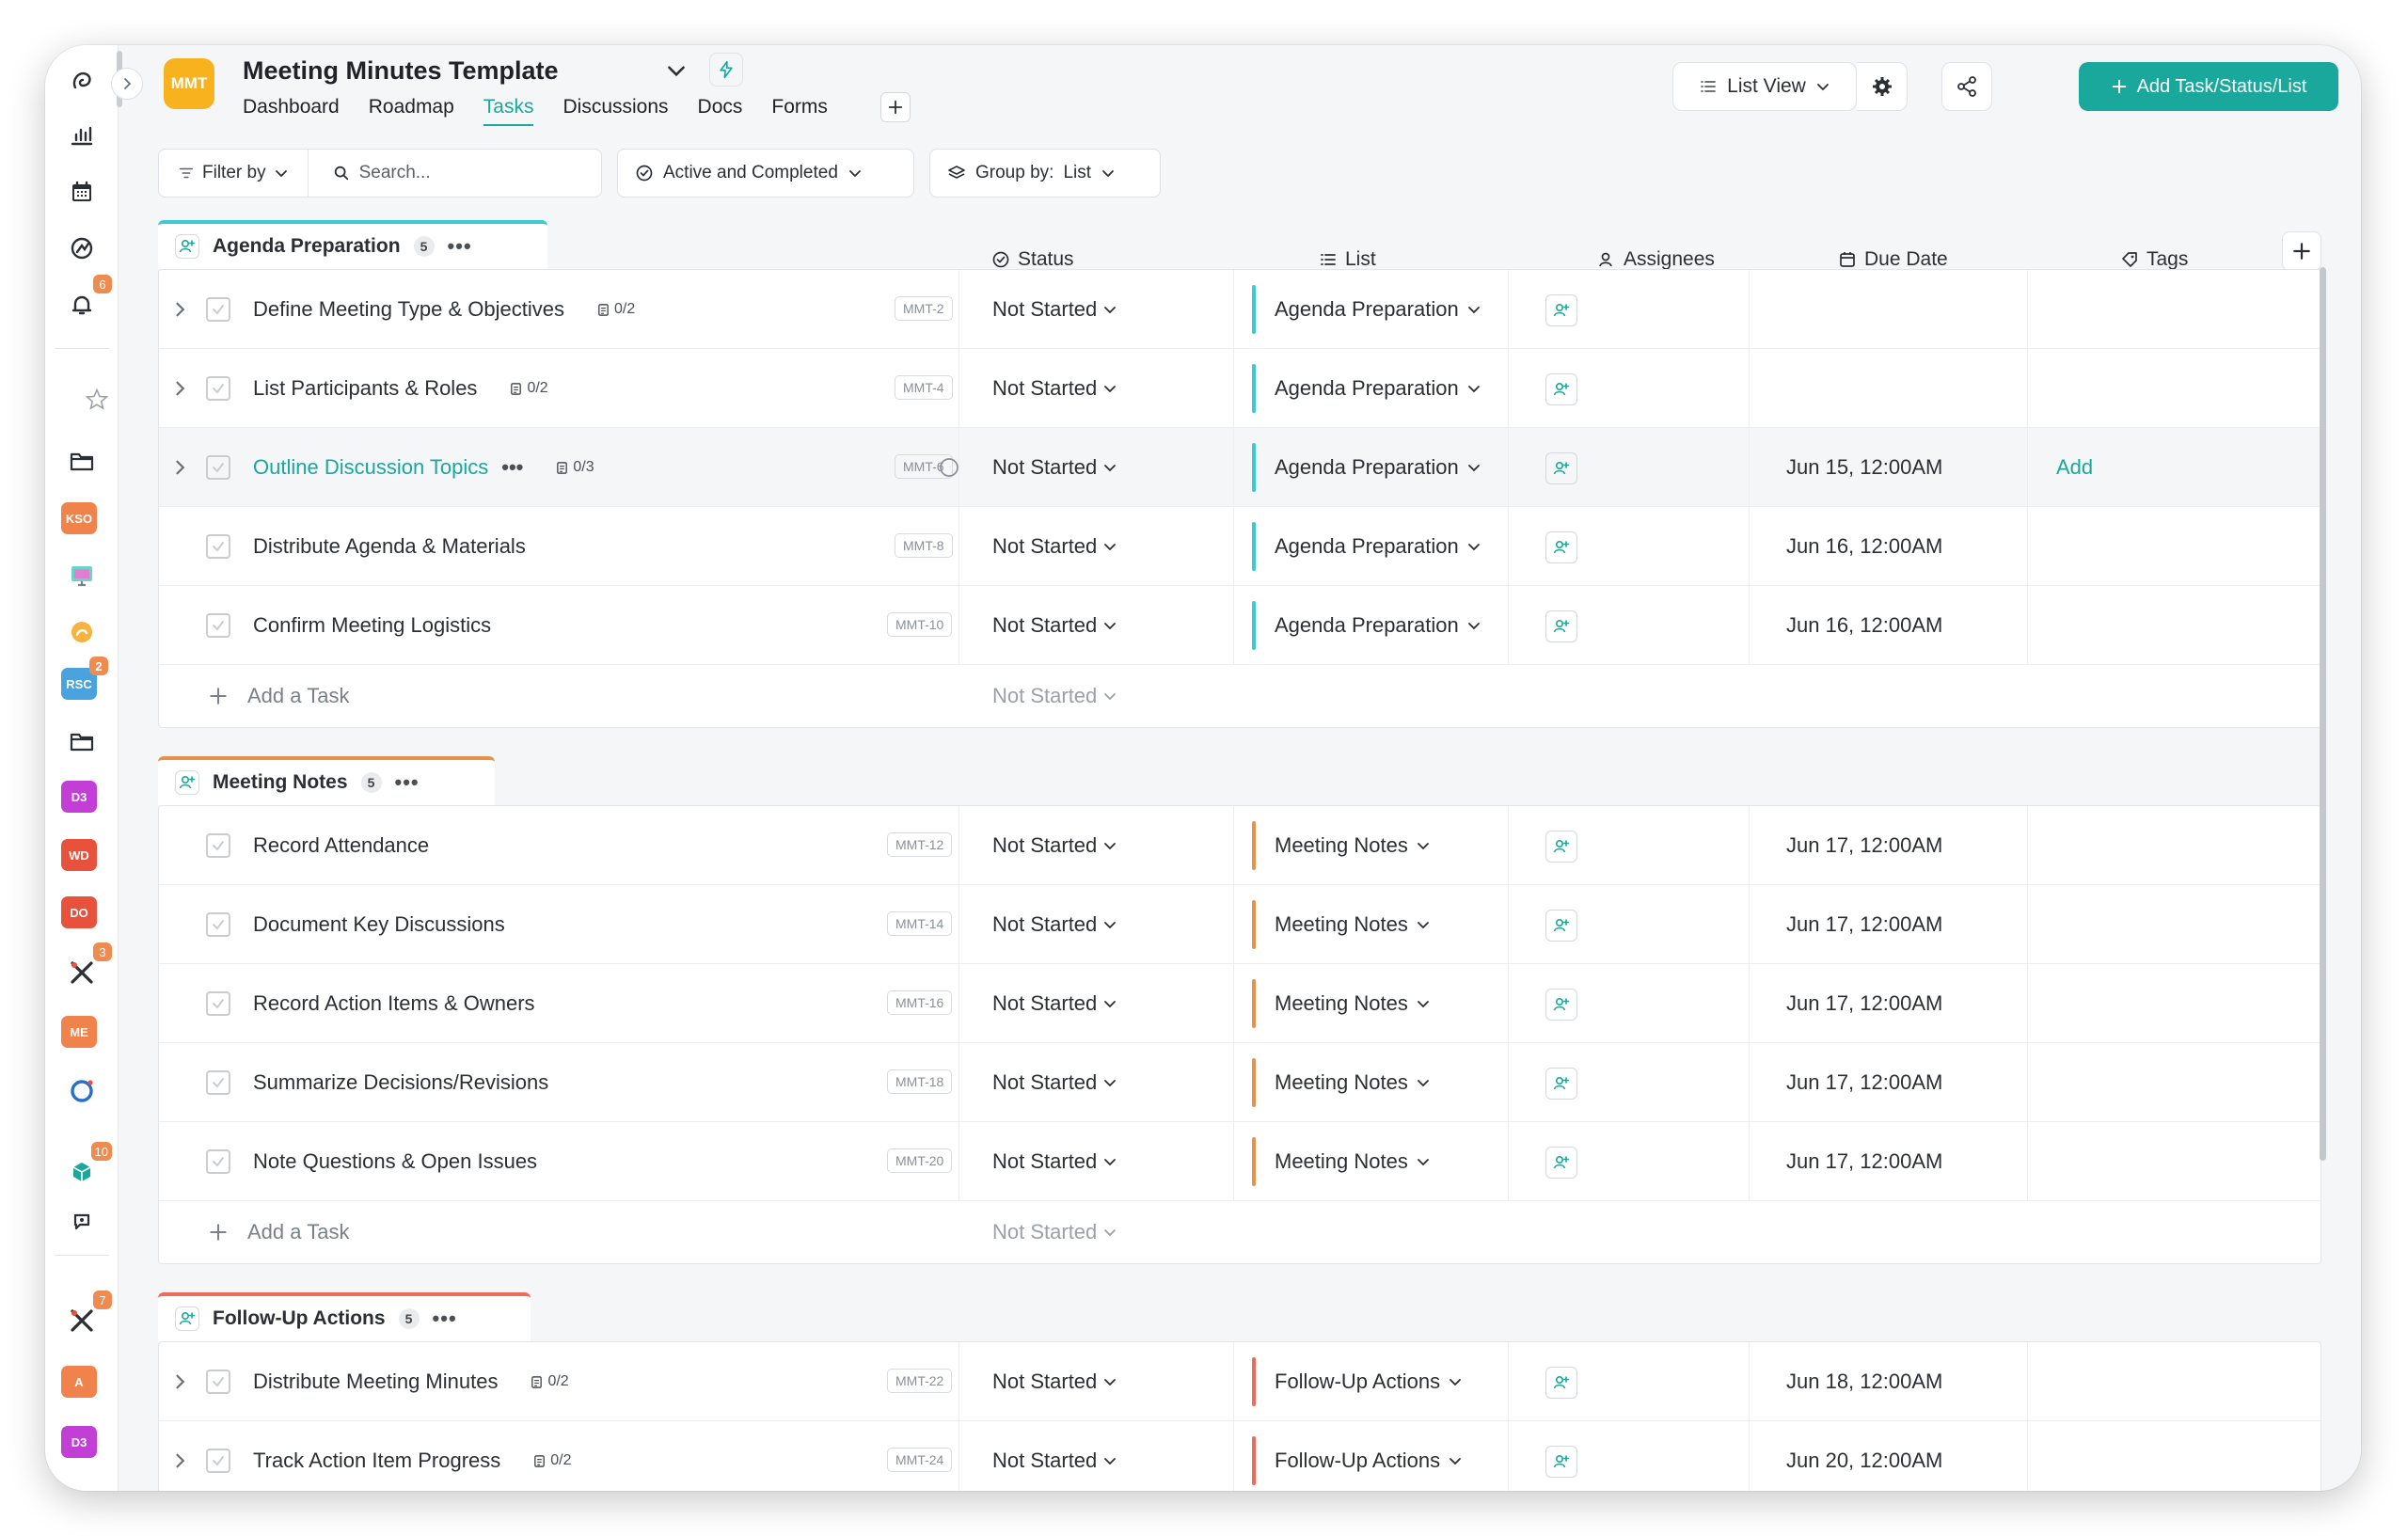 This screenshot has height=1536, width=2408. Describe the element at coordinates (2074, 467) in the screenshot. I see `add-tag-link: Add` at that location.